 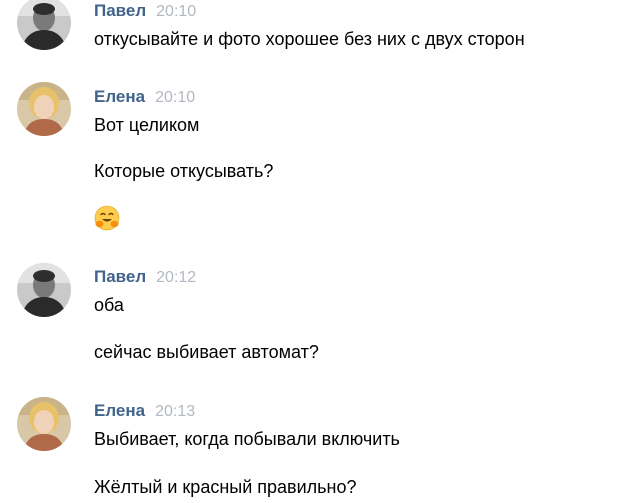 What do you see at coordinates (147, 125) in the screenshot?
I see `message-text: Вот целиком` at bounding box center [147, 125].